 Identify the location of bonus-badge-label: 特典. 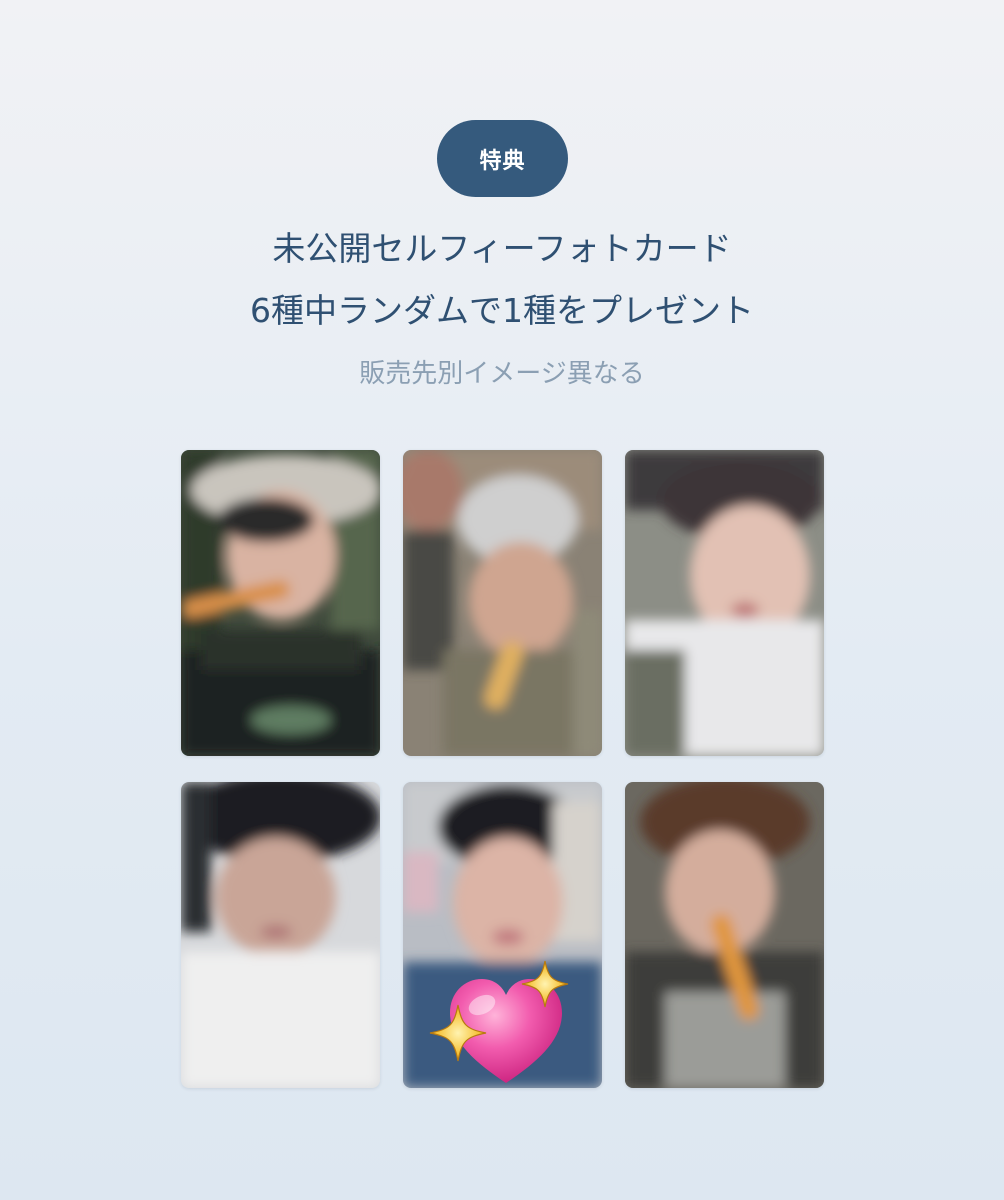
(502, 161).